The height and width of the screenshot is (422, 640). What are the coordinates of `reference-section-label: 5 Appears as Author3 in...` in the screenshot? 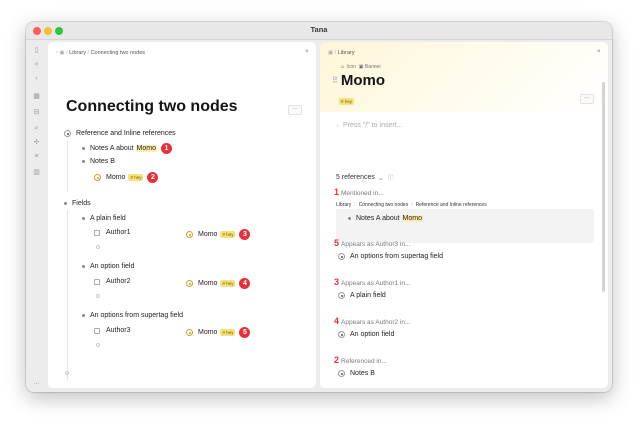 It's located at (372, 243).